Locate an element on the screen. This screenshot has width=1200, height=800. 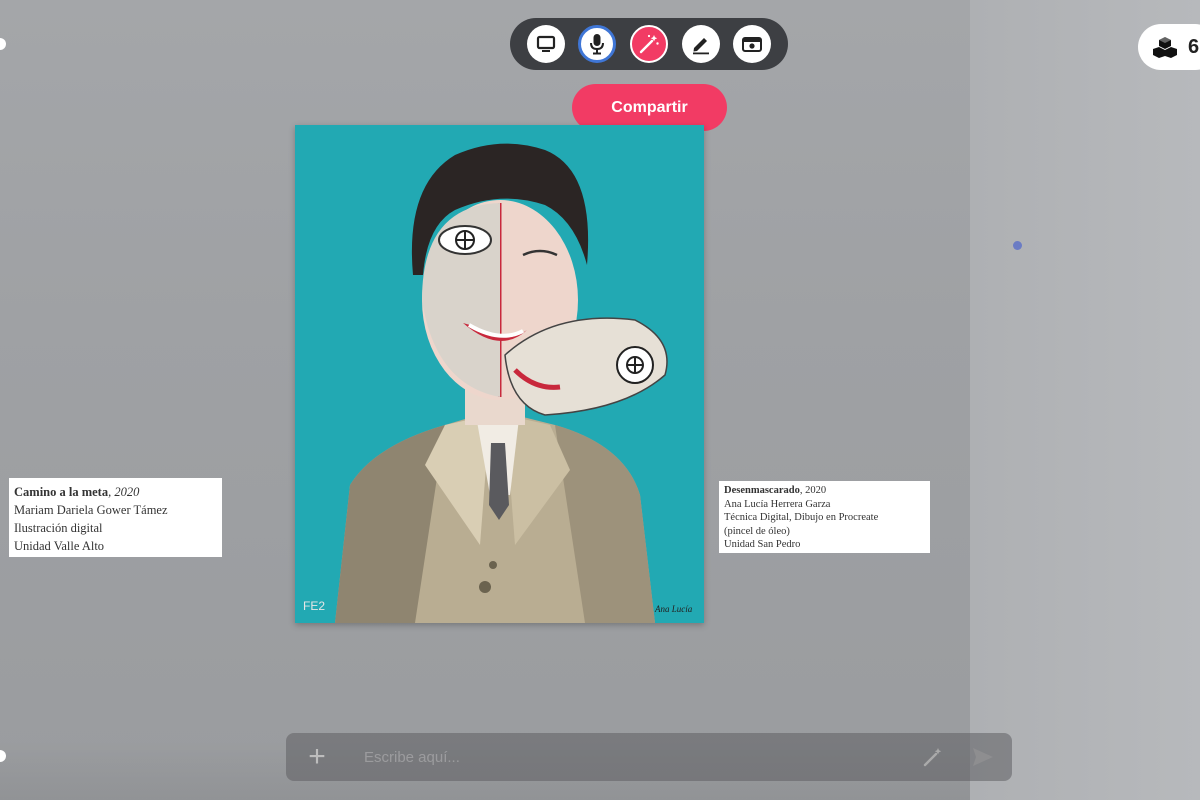
send-button is located at coordinates (983, 757).